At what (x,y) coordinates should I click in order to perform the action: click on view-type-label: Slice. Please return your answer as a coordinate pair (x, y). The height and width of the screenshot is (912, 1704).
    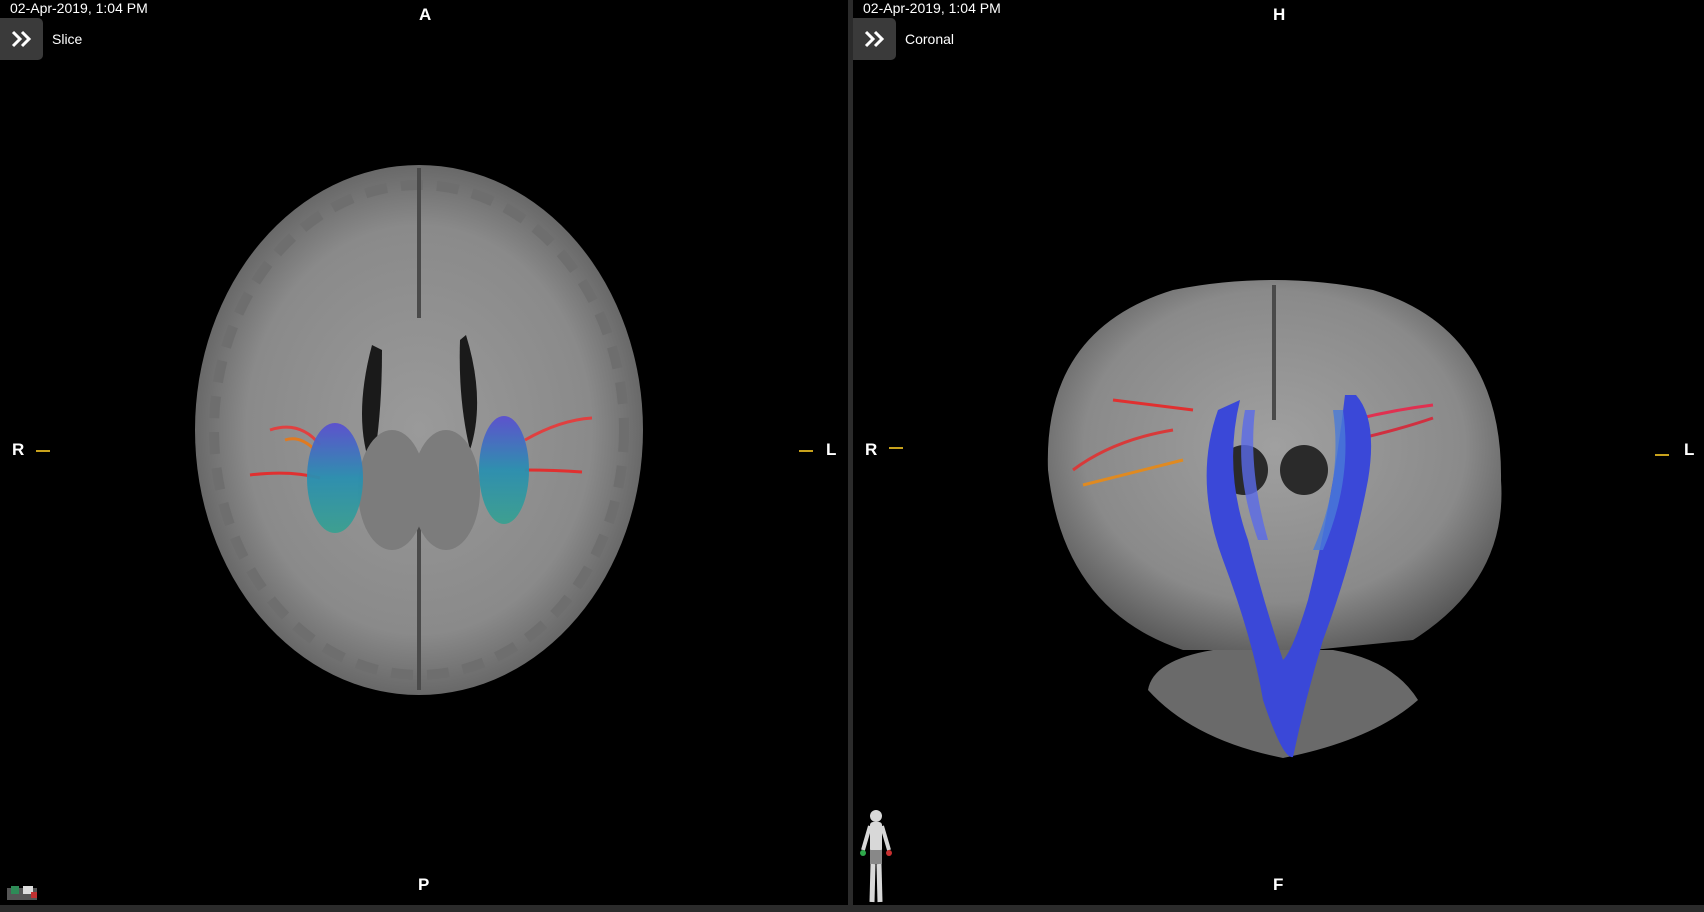
    Looking at the image, I should click on (67, 39).